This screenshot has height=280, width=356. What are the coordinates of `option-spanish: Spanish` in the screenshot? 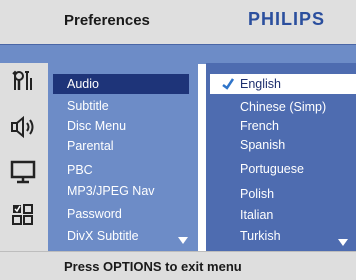 It's located at (283, 145).